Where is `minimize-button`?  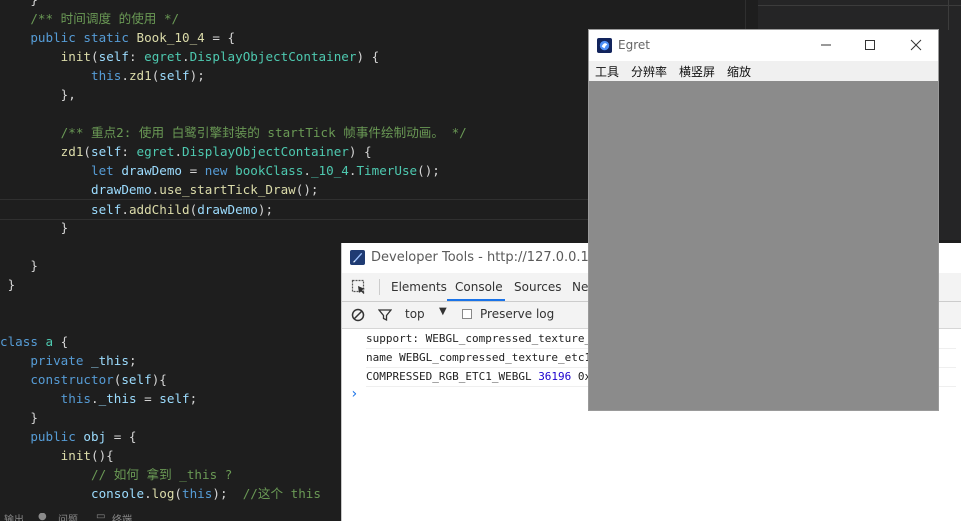
minimize-button is located at coordinates (826, 45).